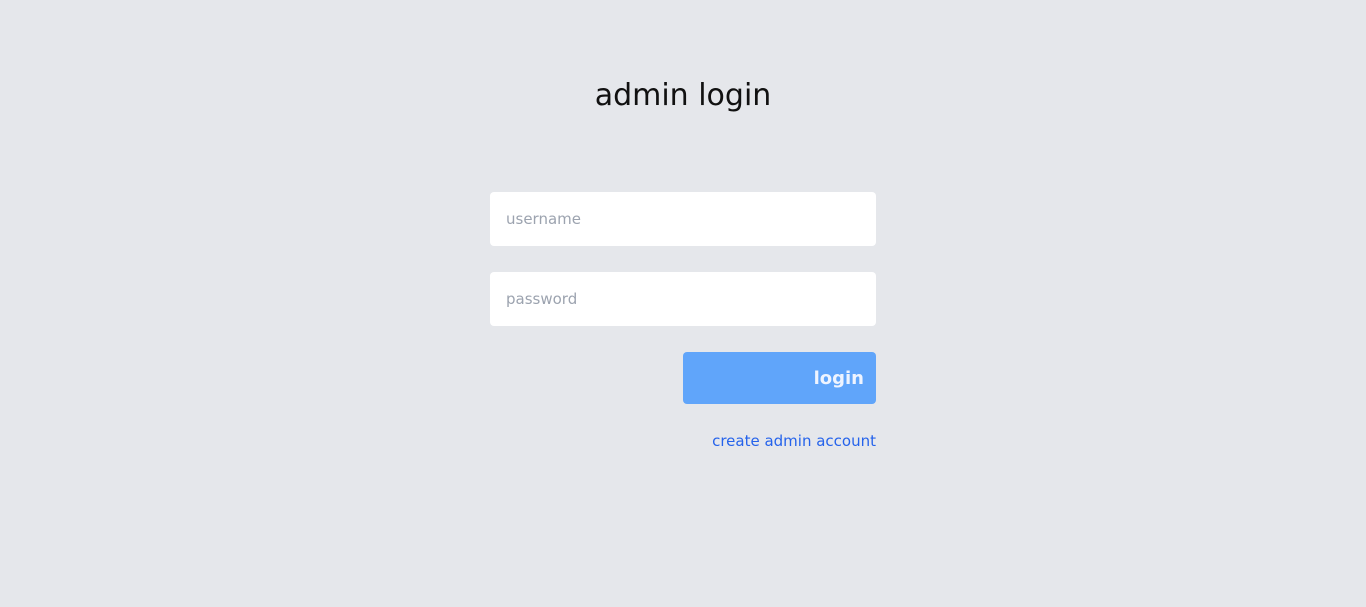 The width and height of the screenshot is (1366, 607). What do you see at coordinates (779, 378) in the screenshot?
I see `login-button: login` at bounding box center [779, 378].